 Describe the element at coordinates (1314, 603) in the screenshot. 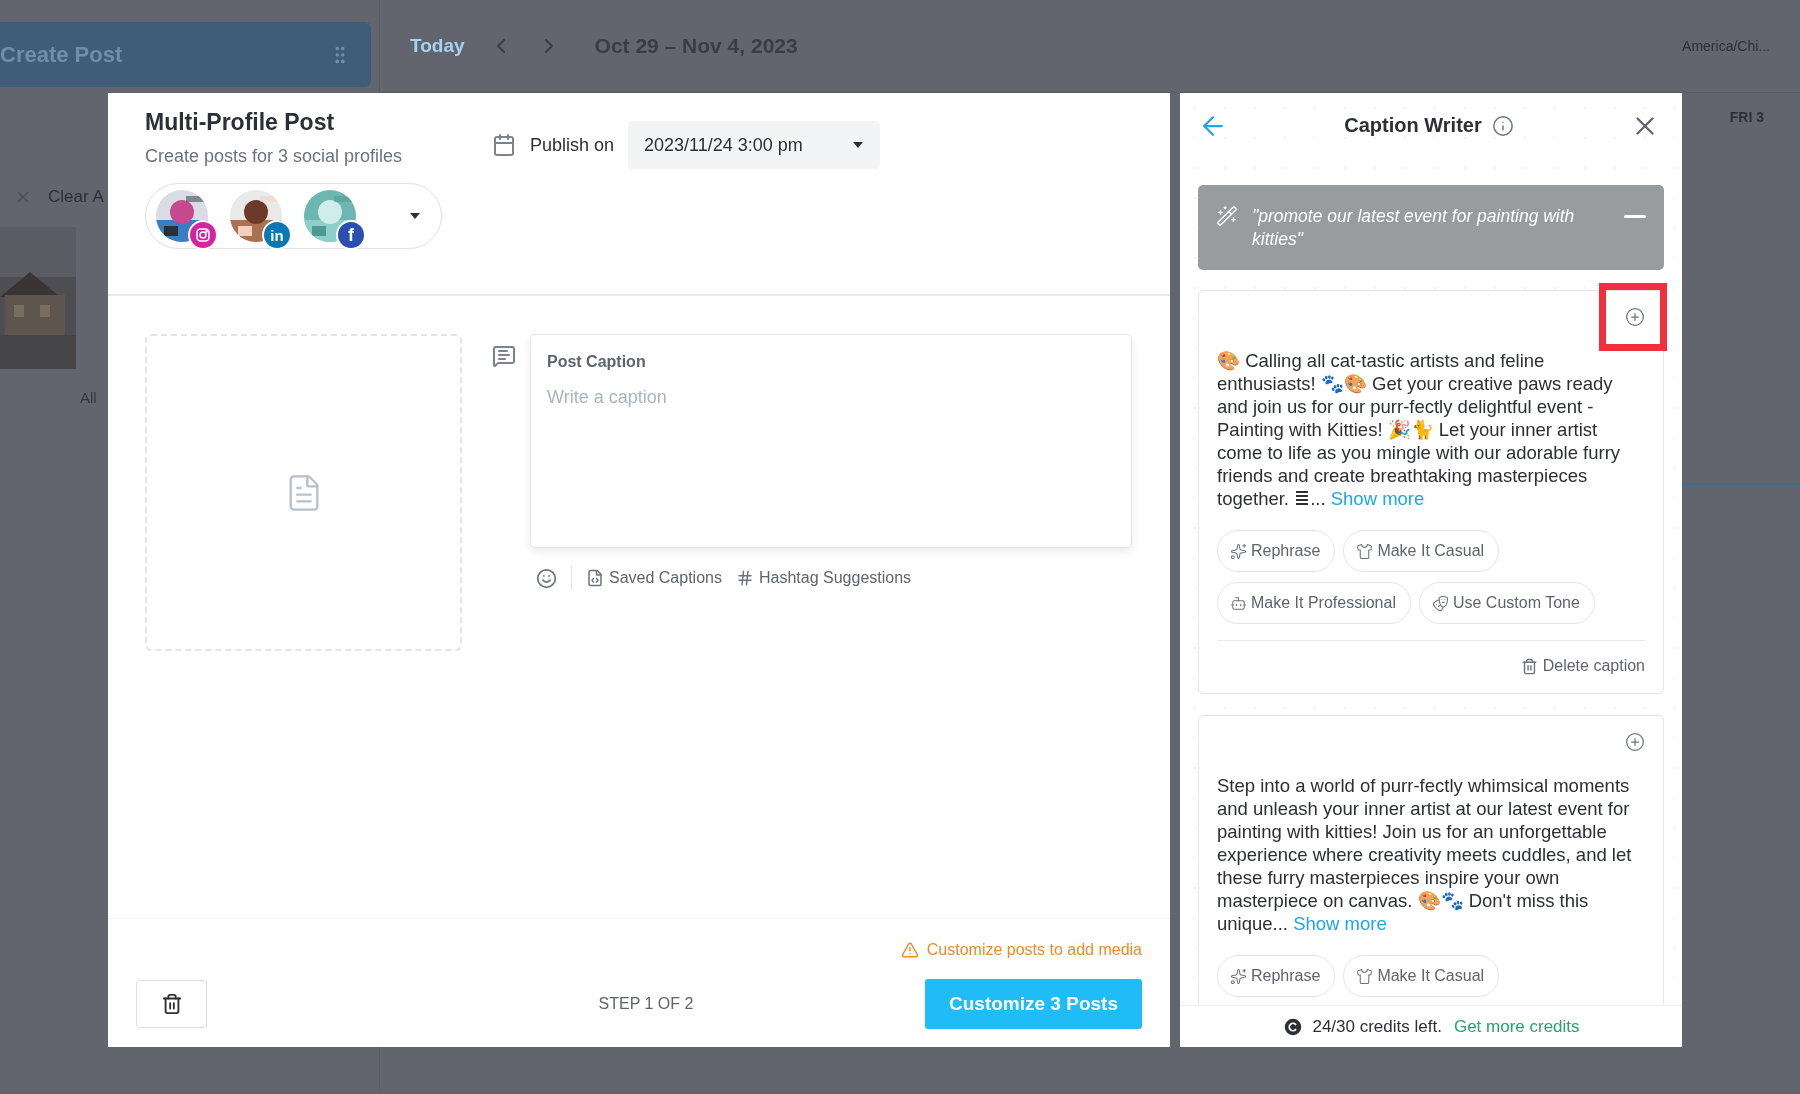

I see `professional-button: Make It Professional` at that location.